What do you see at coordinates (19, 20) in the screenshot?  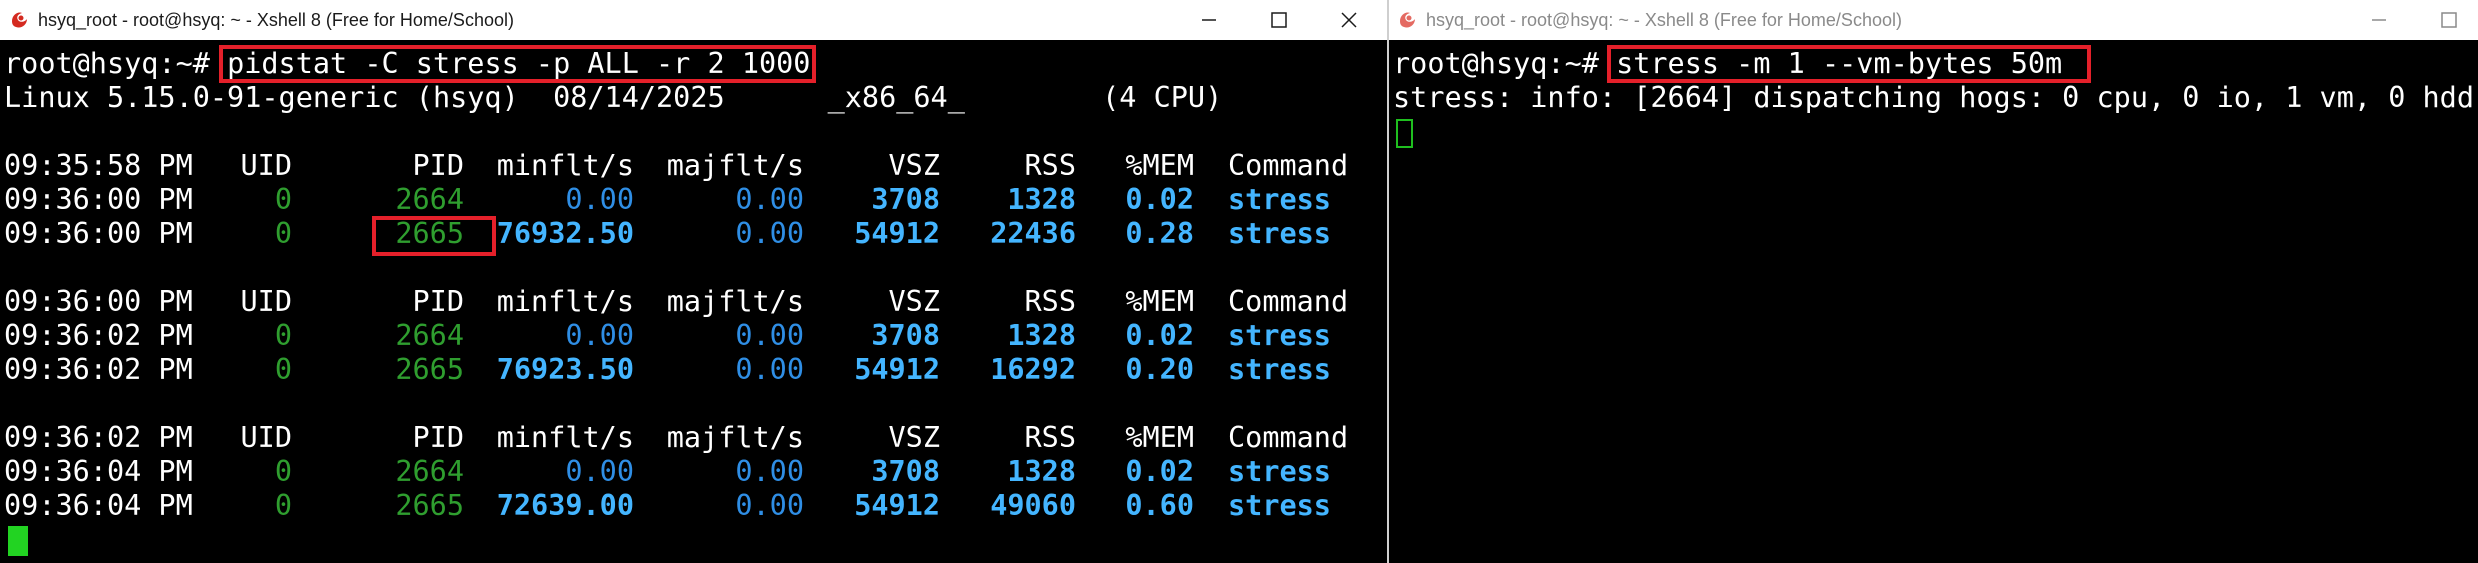 I see `xshell-logo-icon` at bounding box center [19, 20].